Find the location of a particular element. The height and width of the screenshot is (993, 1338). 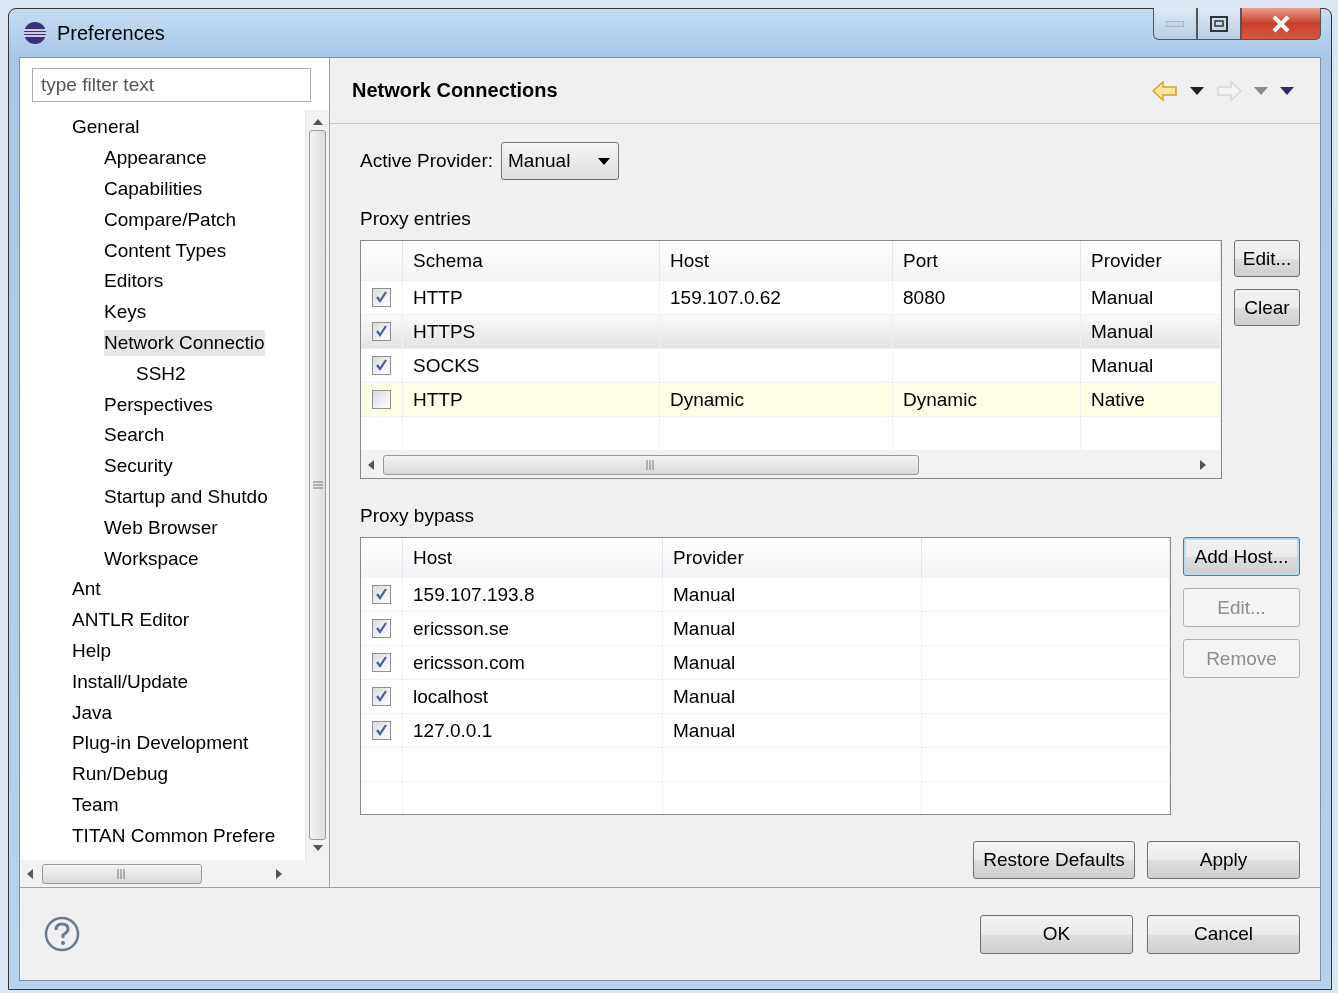

table-cell: 127.0.0.1 is located at coordinates (533, 730).